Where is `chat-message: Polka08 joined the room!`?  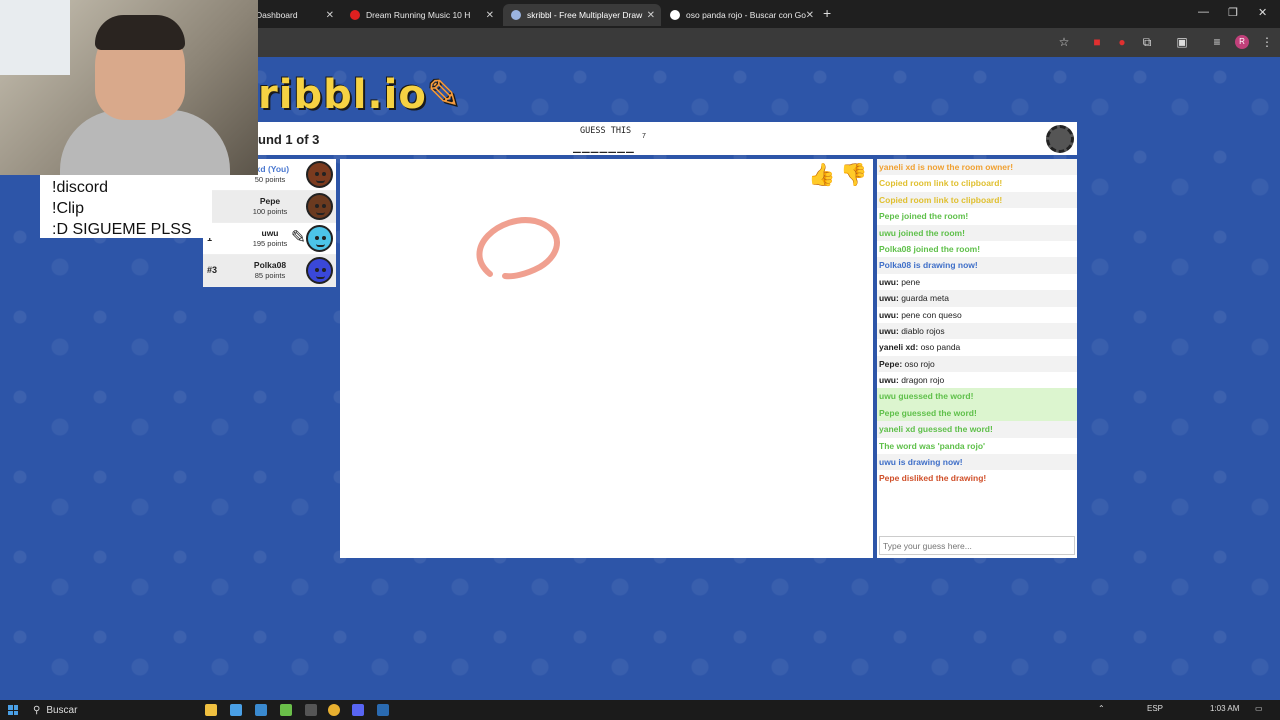
chat-message: Polka08 joined the room! is located at coordinates (977, 249).